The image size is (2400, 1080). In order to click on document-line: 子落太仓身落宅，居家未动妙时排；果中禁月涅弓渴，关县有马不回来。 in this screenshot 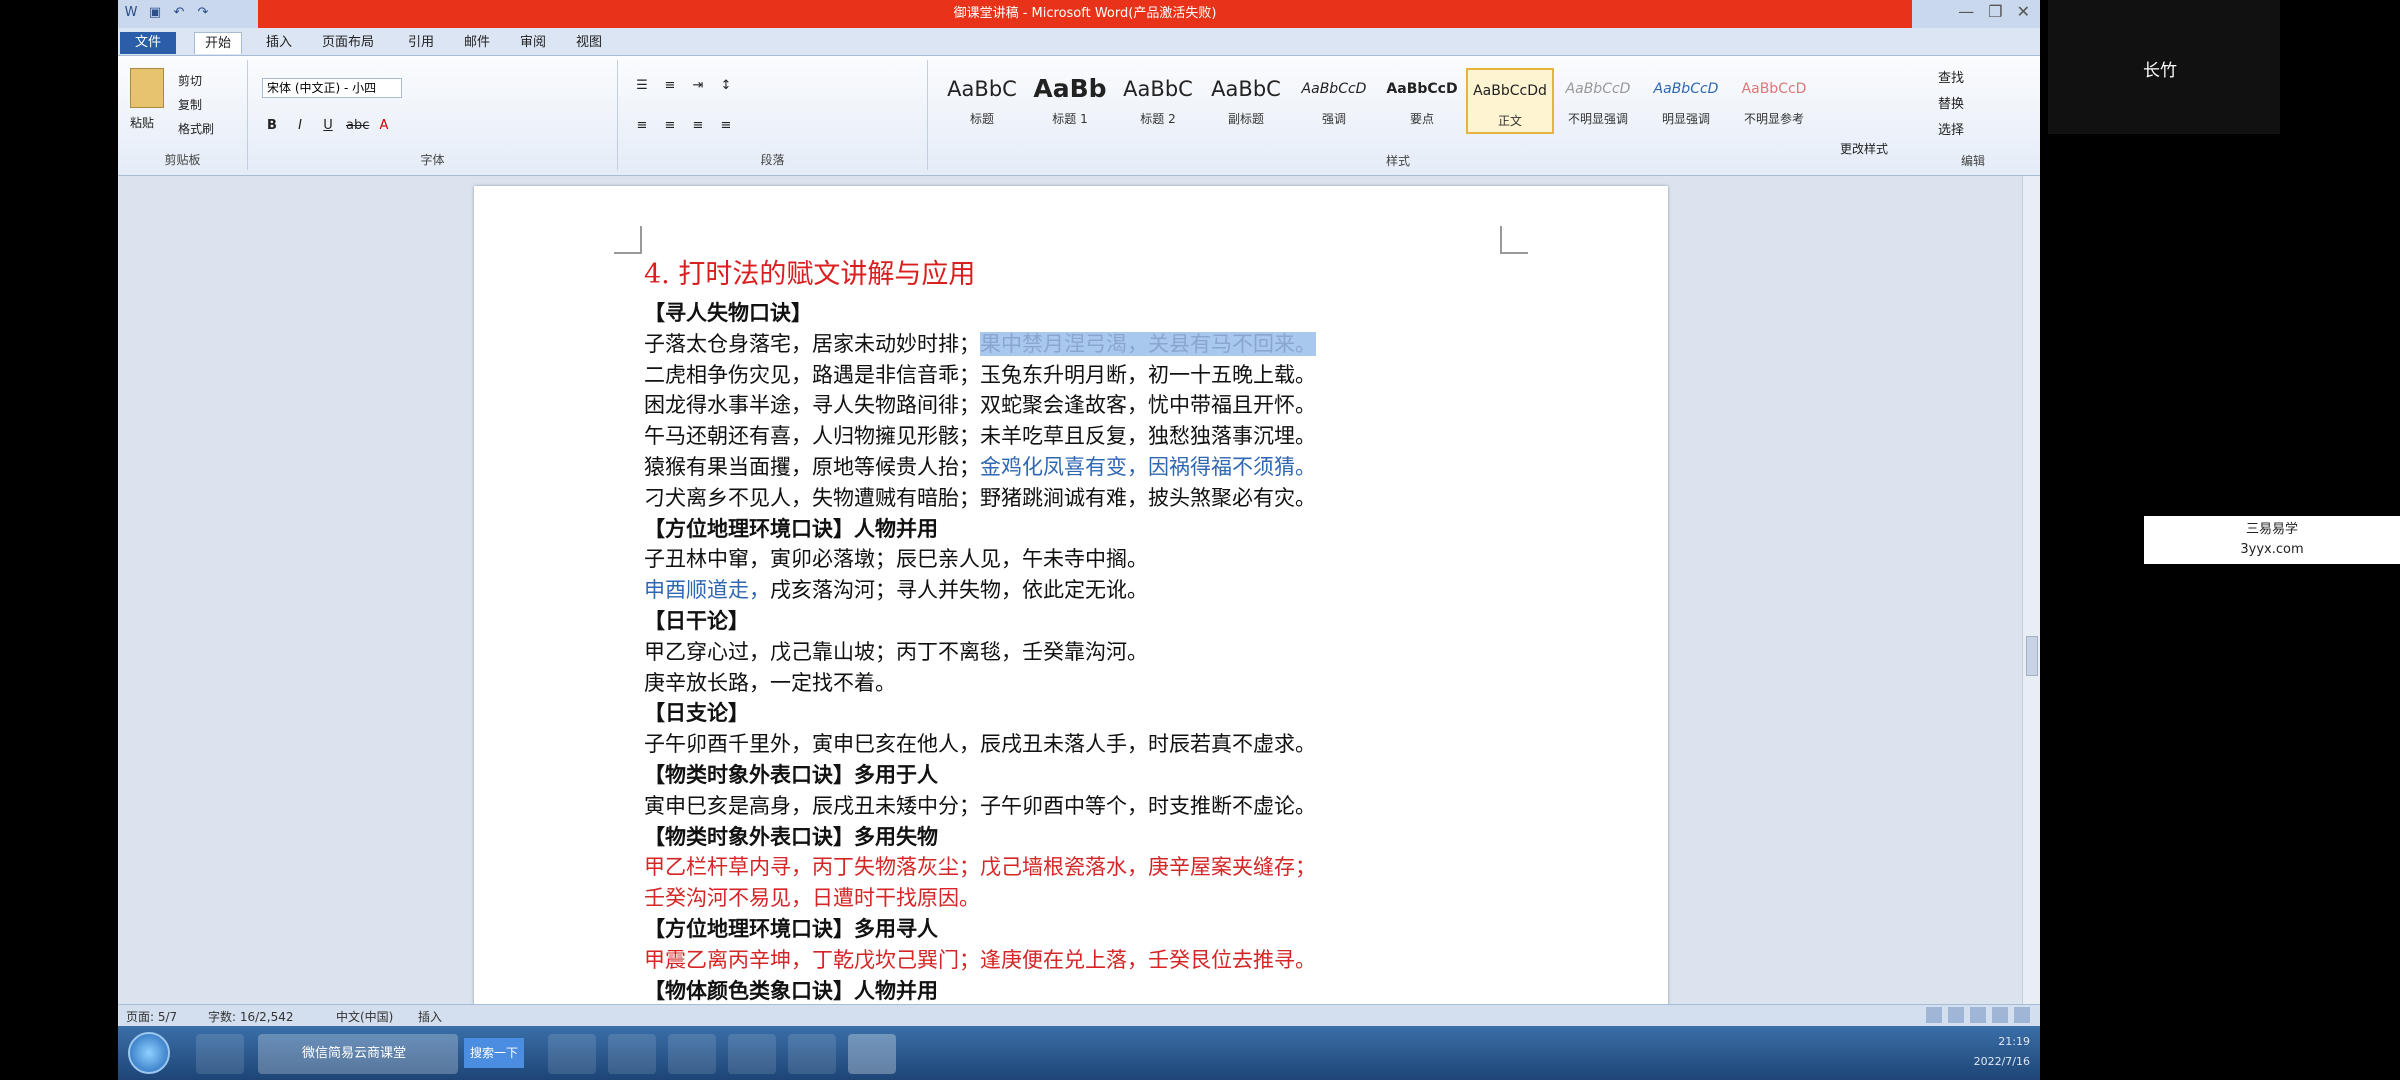, I will do `click(1134, 344)`.